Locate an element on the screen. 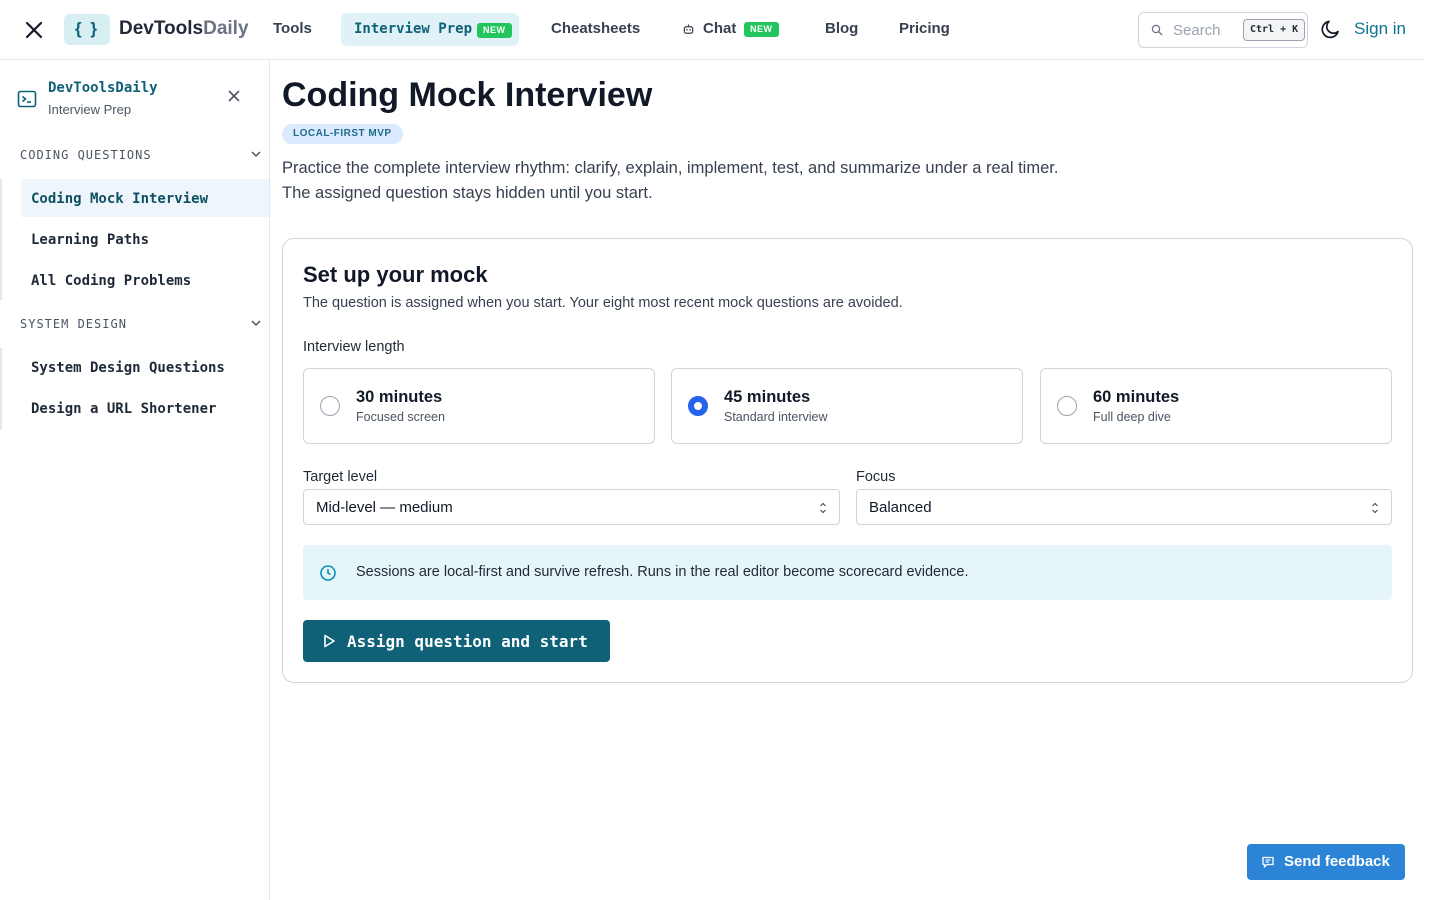  search-placeholder: Search is located at coordinates (1197, 30).